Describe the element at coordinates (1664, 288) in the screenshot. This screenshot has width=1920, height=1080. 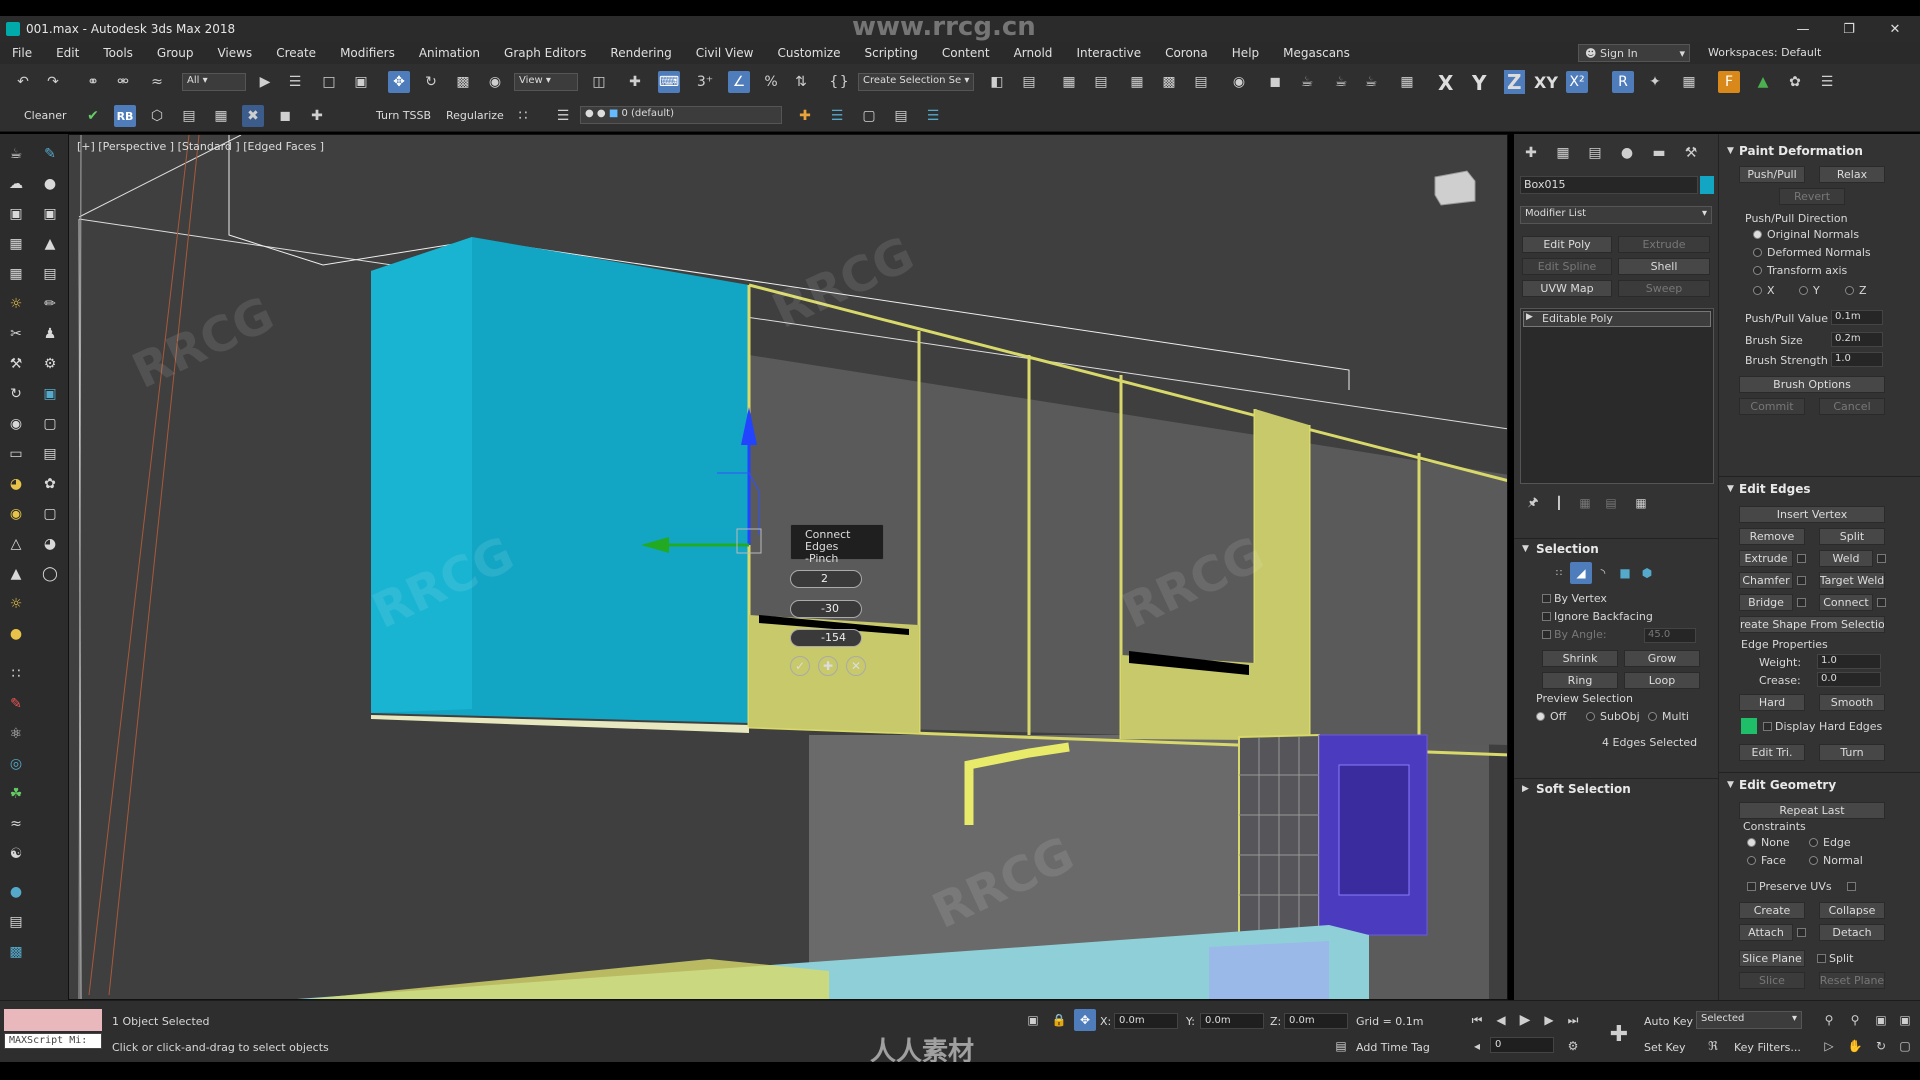
I see `sweep-button: Sweep` at that location.